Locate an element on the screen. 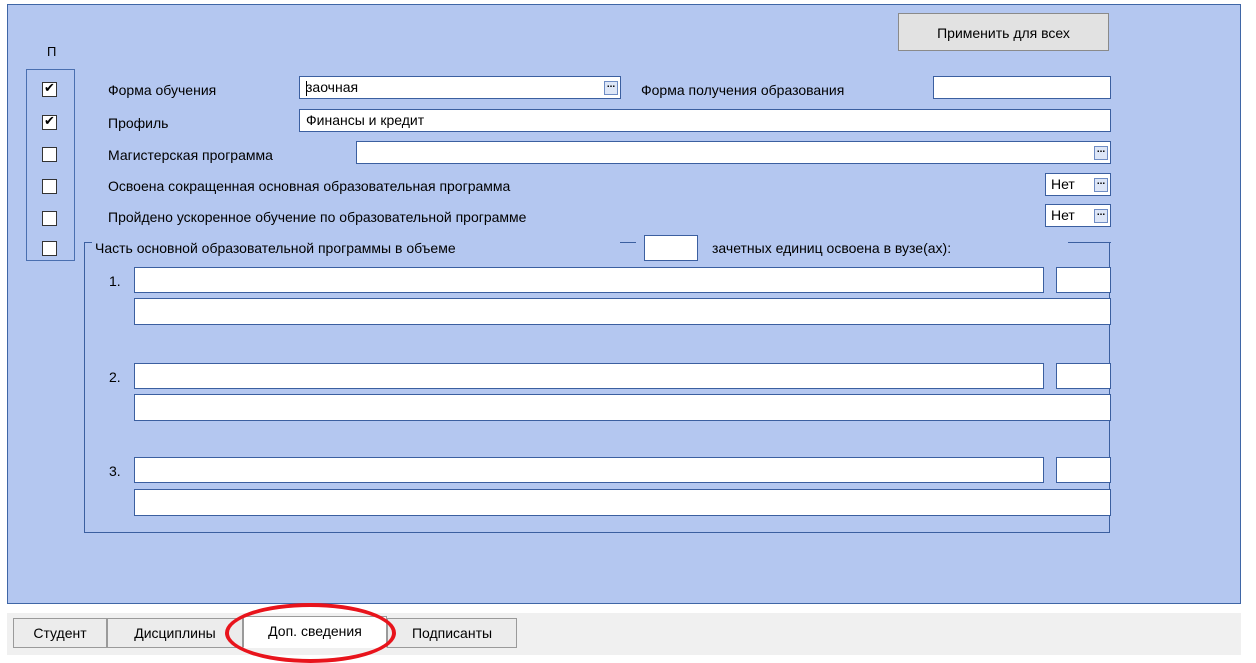  checkbox-profile: ✔ is located at coordinates (49, 122).